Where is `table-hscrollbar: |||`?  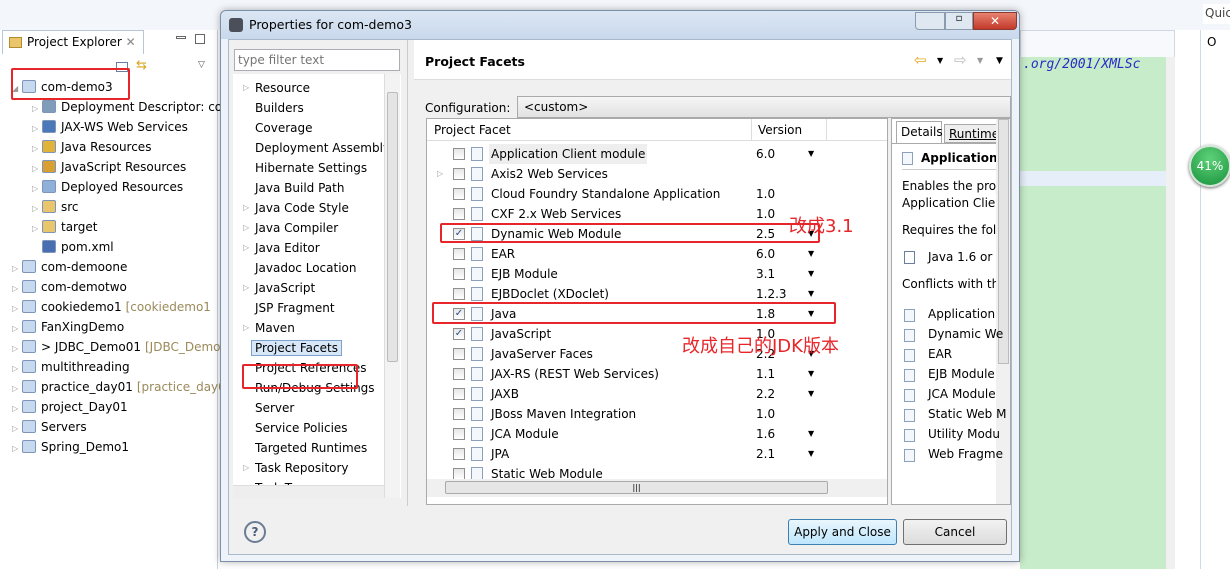
table-hscrollbar: ||| is located at coordinates (657, 488).